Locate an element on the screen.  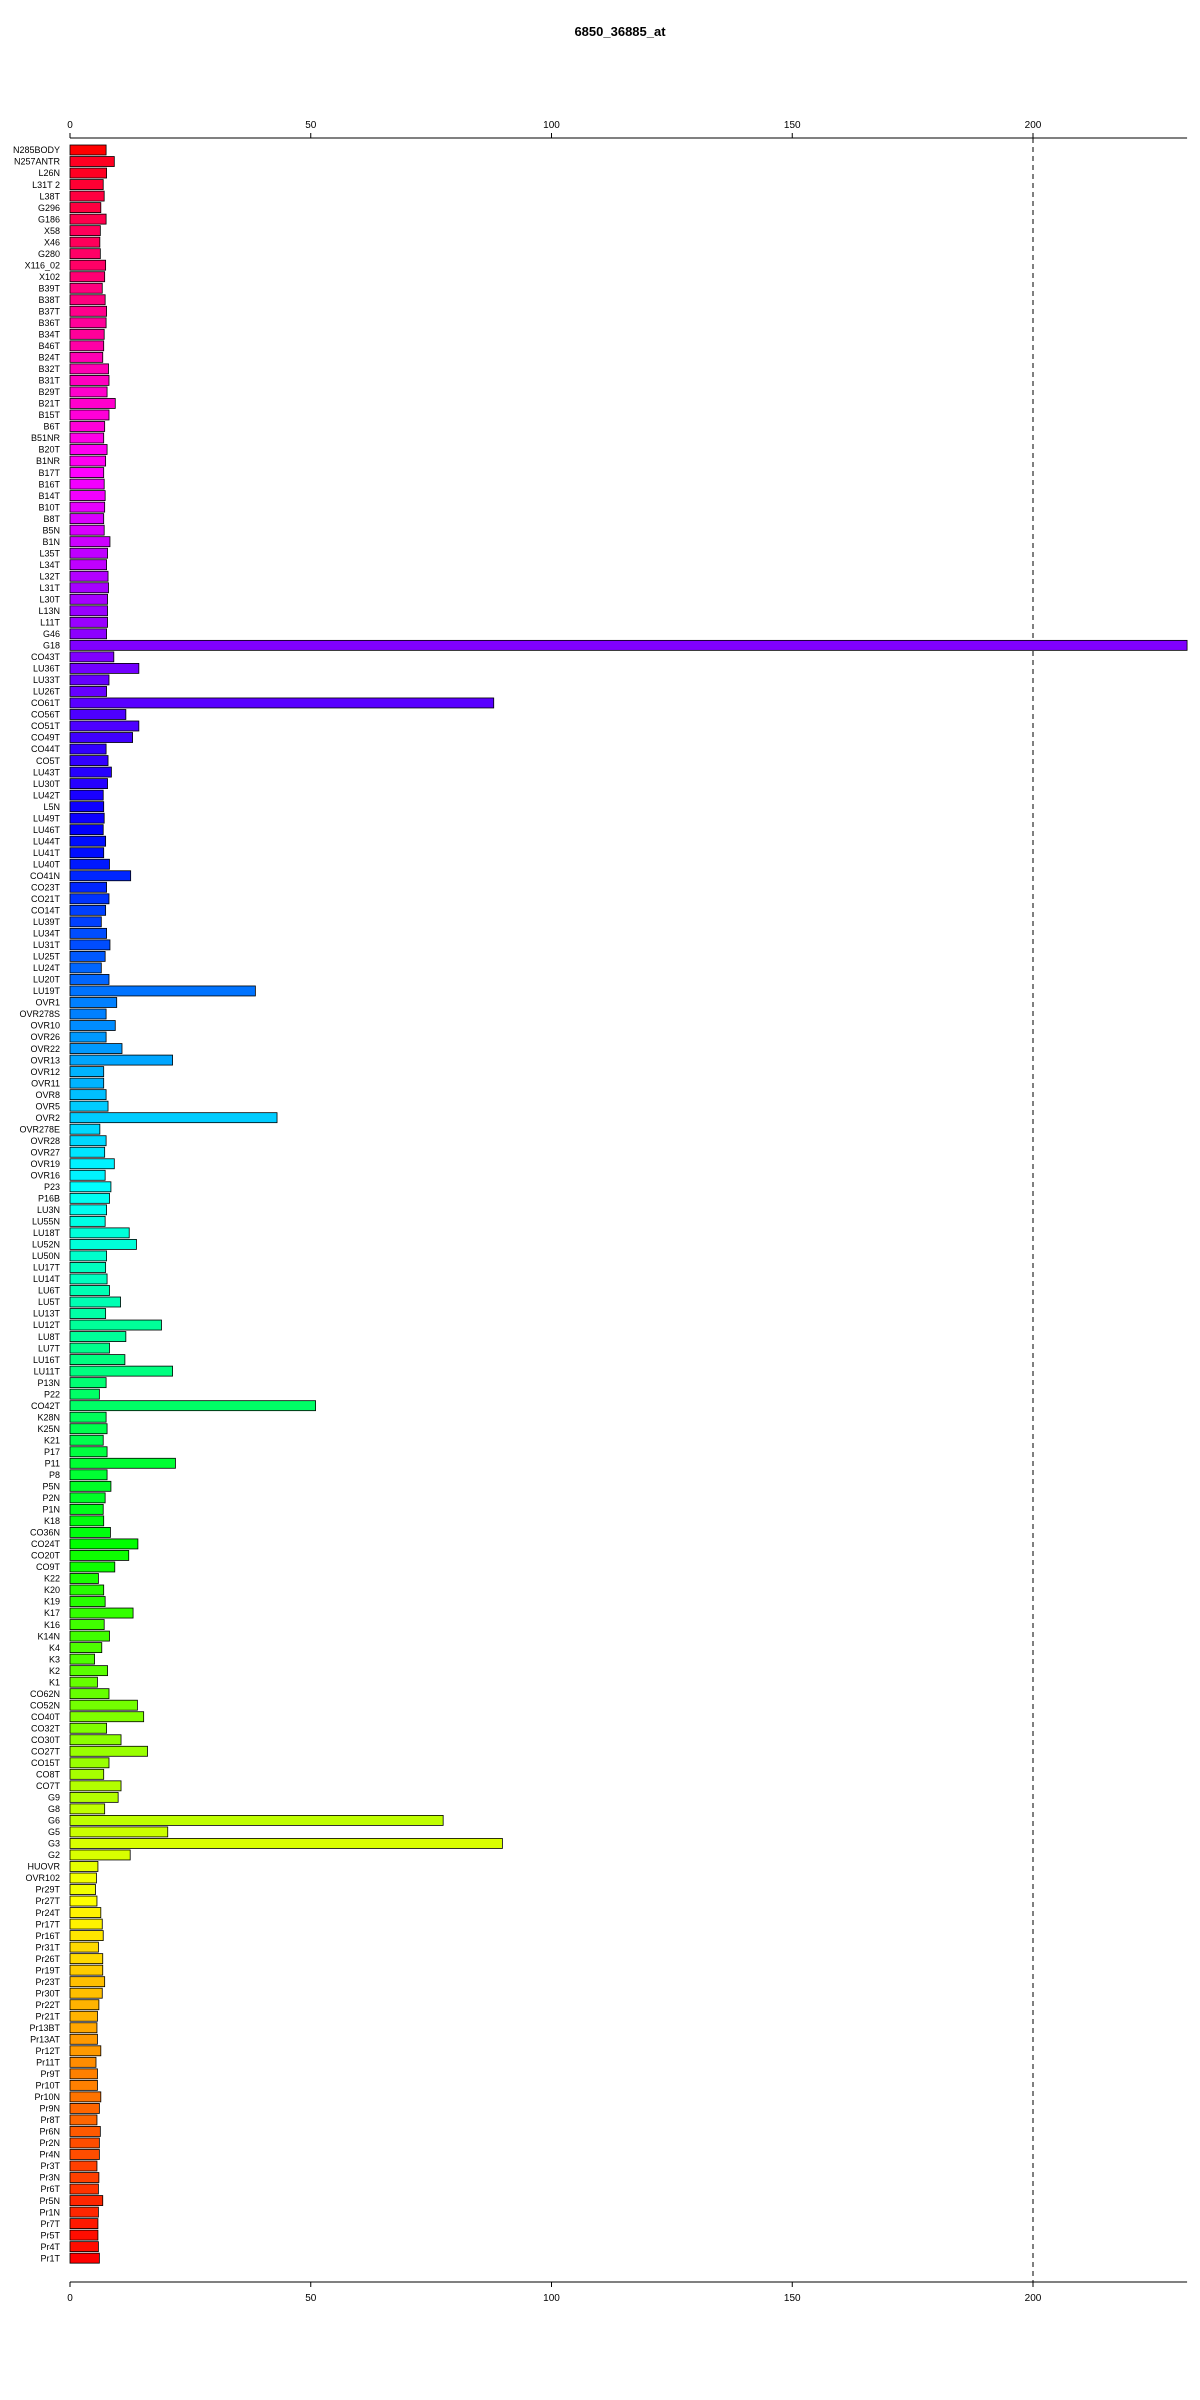
category-label: K21 is located at coordinates (52, 1440).